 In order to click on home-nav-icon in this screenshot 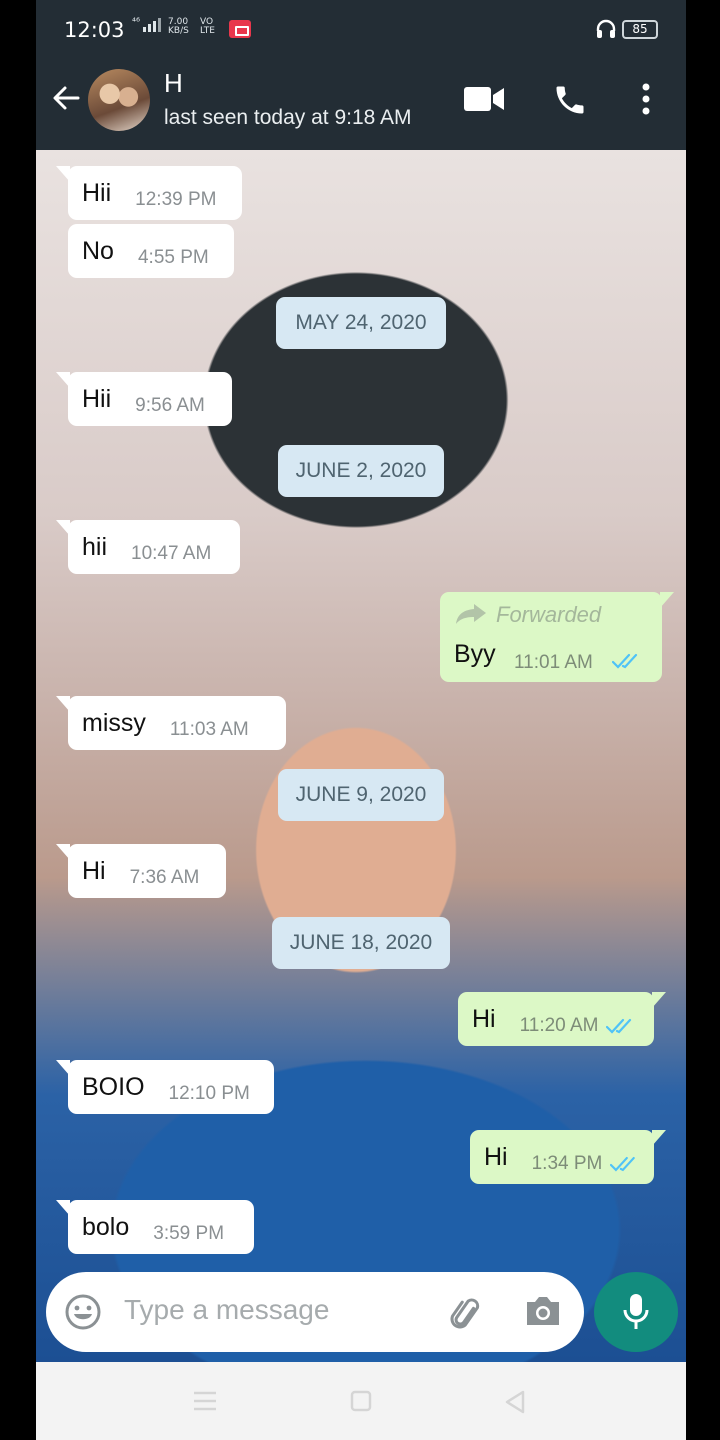, I will do `click(361, 1401)`.